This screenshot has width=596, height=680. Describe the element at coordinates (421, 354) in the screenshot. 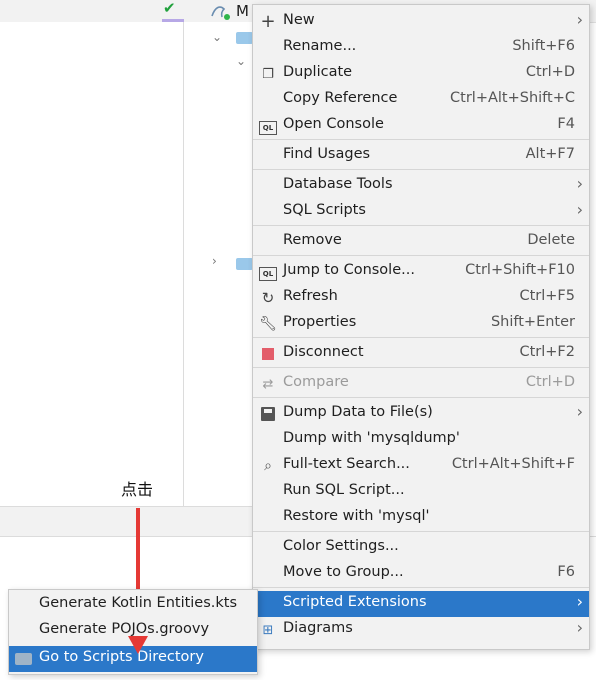

I see `menu-item-disconnect: Disconnect Ctrl+F2` at that location.